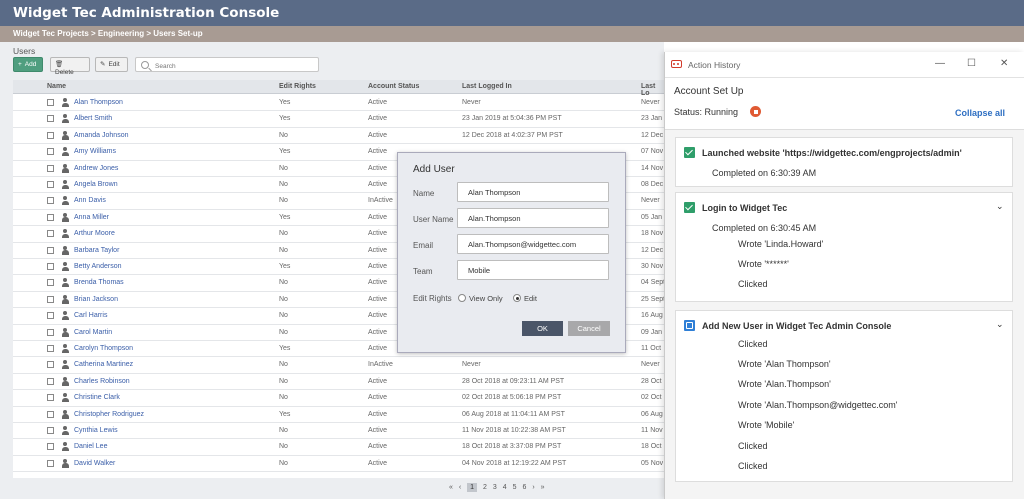  I want to click on edit-rights-cell: No, so click(283, 201).